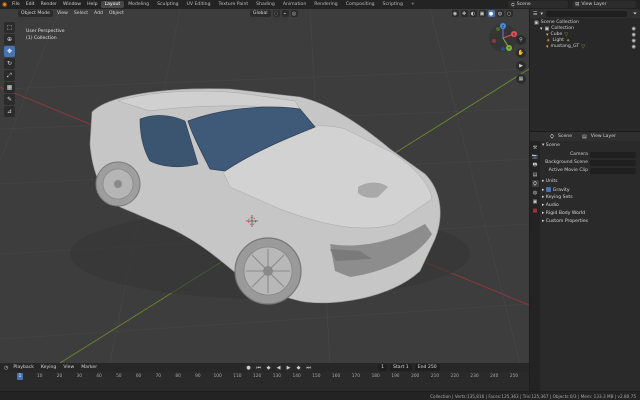  Describe the element at coordinates (234, 4) in the screenshot. I see `tab-texture-paint: Texture Paint` at that location.